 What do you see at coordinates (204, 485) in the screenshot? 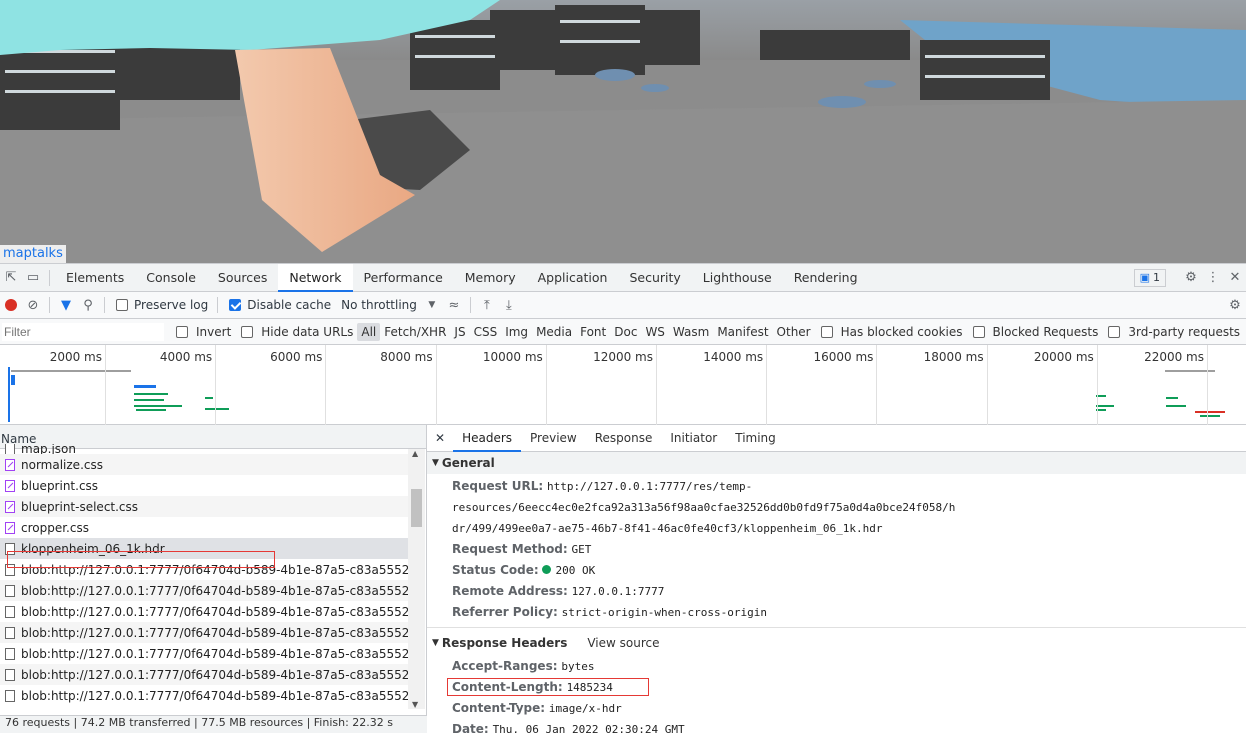
I see `request-row: blueprint.css` at bounding box center [204, 485].